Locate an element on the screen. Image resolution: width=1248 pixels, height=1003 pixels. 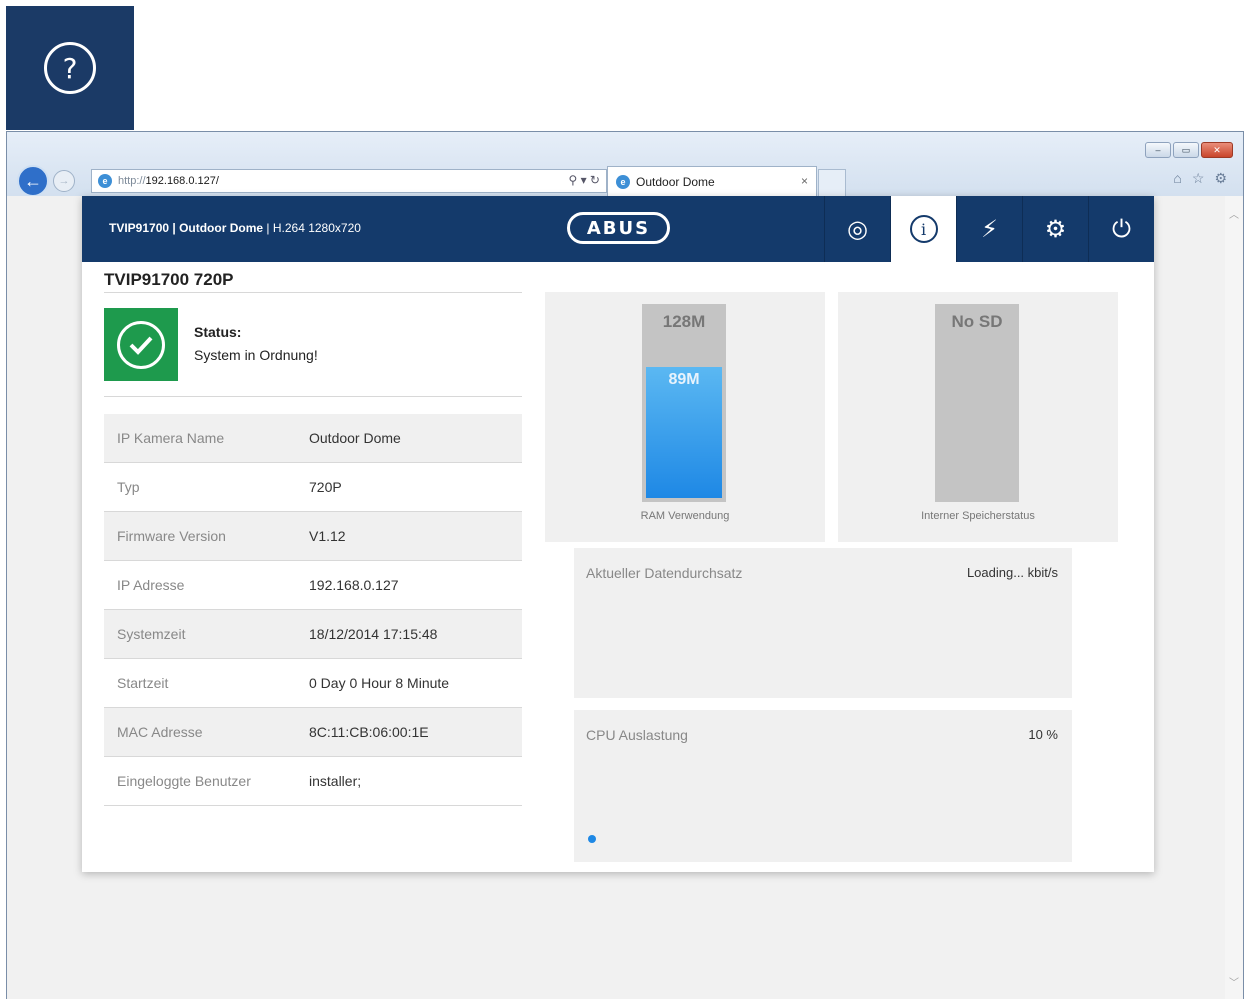
storage-bar: No SD is located at coordinates (977, 403).